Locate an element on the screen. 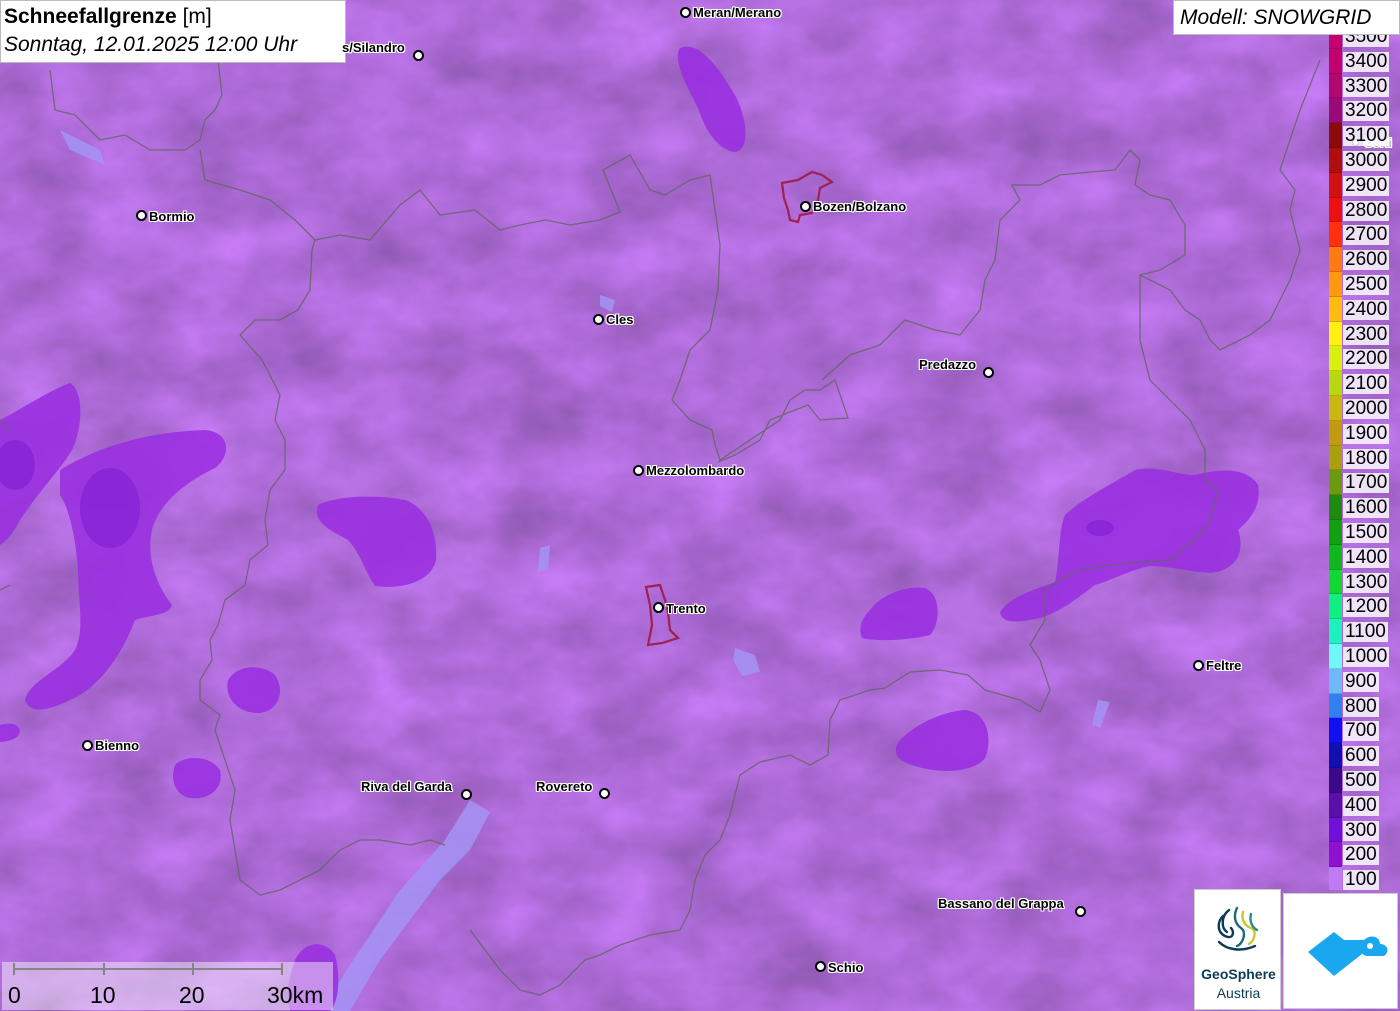 The height and width of the screenshot is (1011, 1400). legend-row-2200: 2200 is located at coordinates (1364, 359).